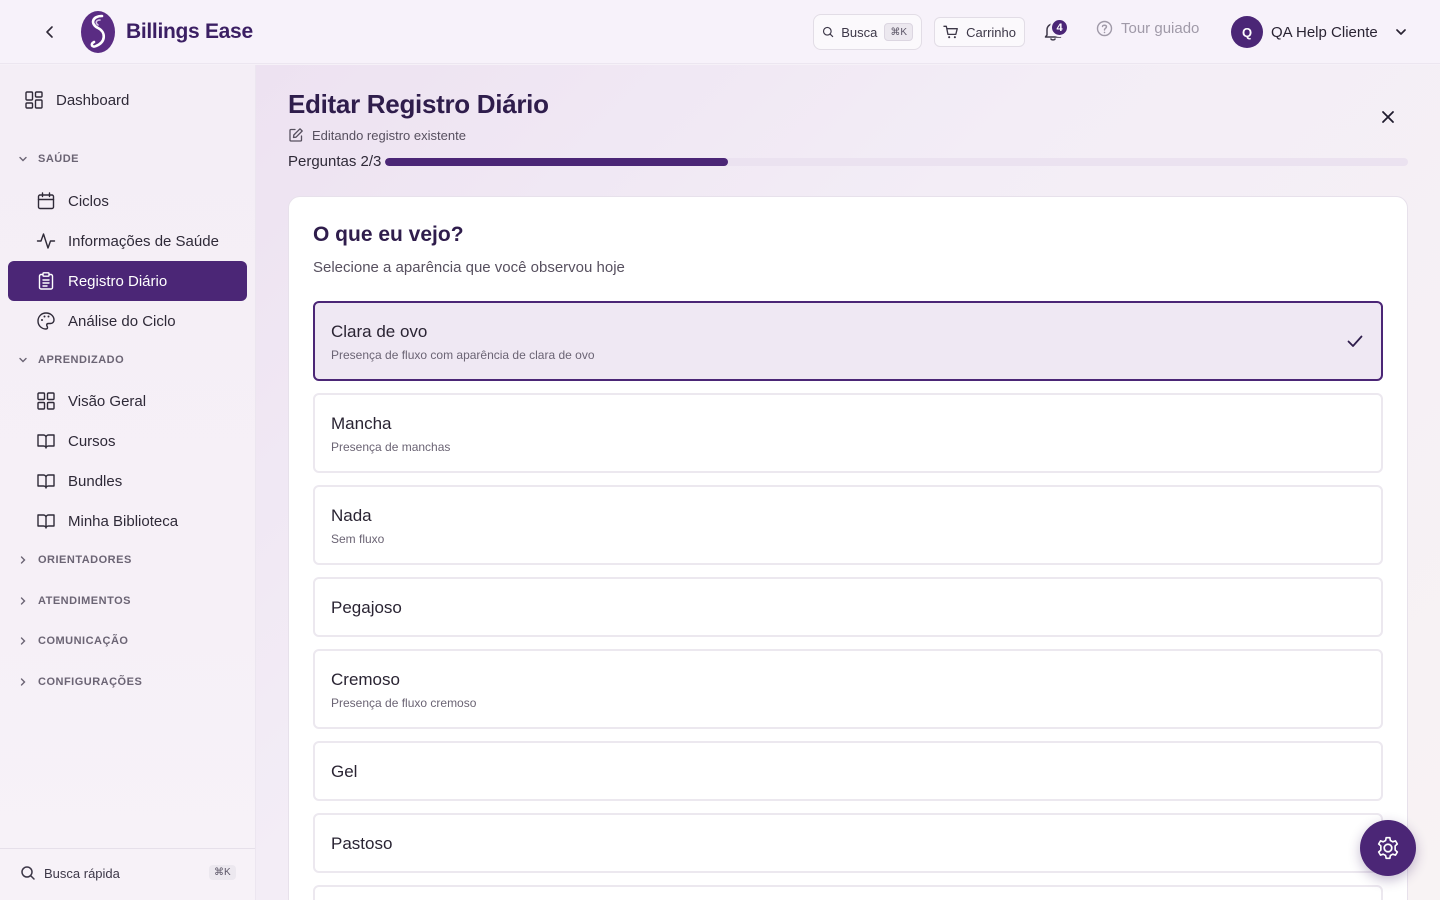 This screenshot has height=900, width=1440. What do you see at coordinates (118, 281) in the screenshot?
I see `sidebar-item-label: Registro Diário` at bounding box center [118, 281].